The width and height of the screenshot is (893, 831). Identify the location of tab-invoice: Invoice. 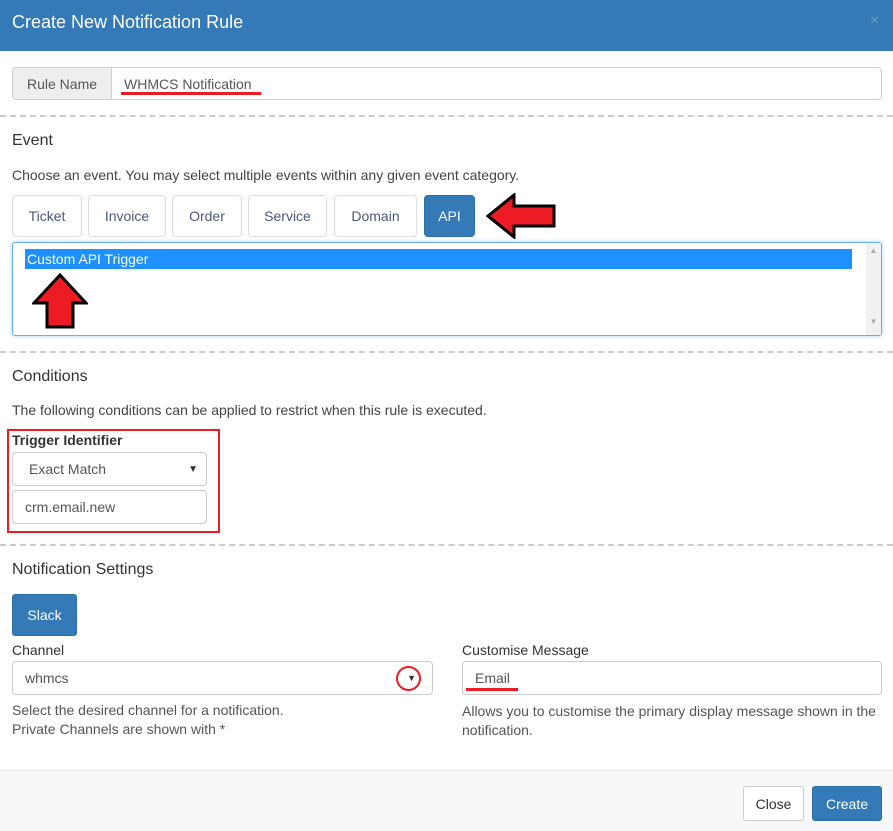
(127, 216).